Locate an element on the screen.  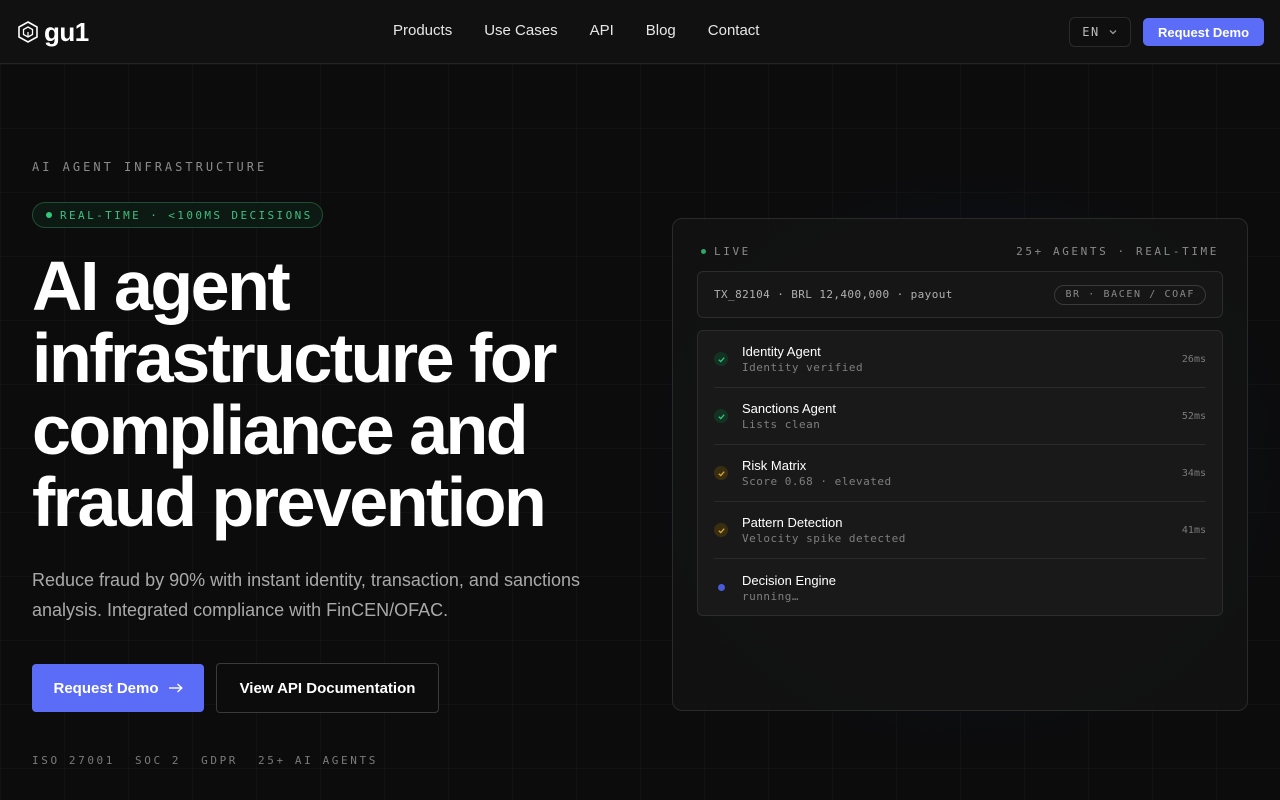
nav-use-cases: Use Cases is located at coordinates (520, 30).